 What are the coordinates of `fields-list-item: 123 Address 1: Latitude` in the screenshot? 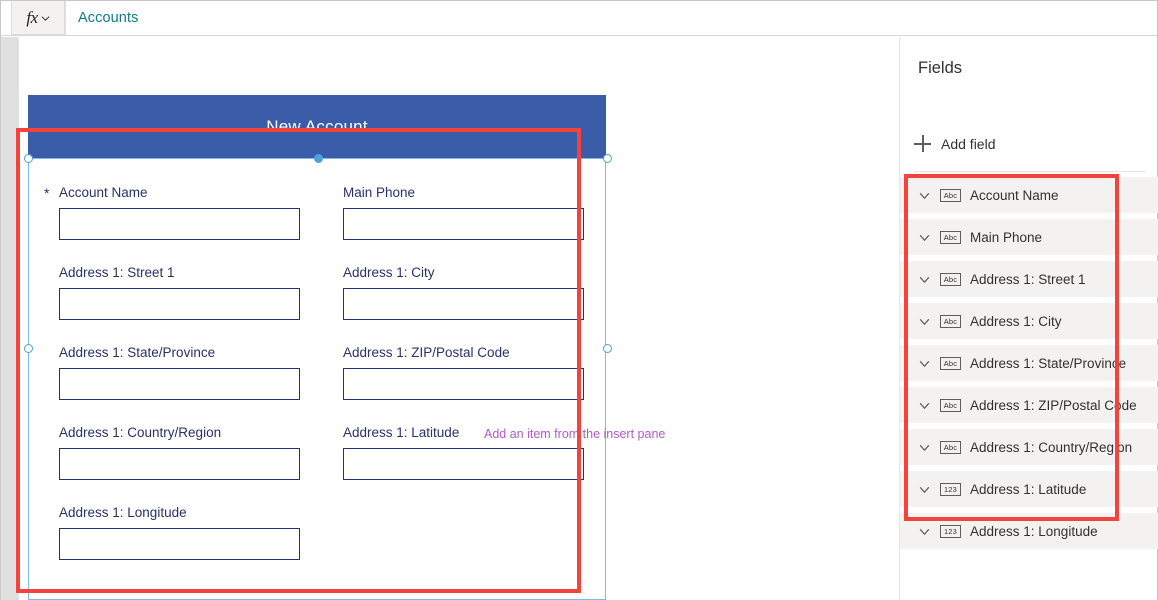 It's located at (1029, 489).